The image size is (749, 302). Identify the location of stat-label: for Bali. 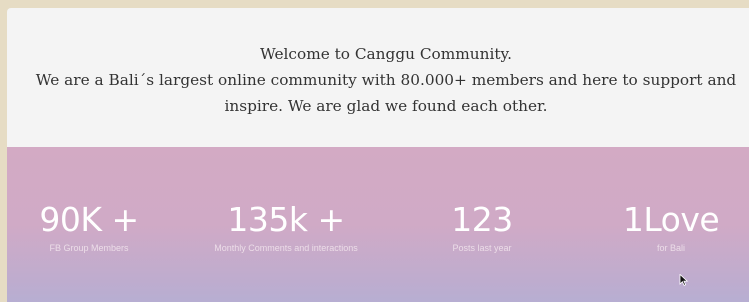
(670, 248).